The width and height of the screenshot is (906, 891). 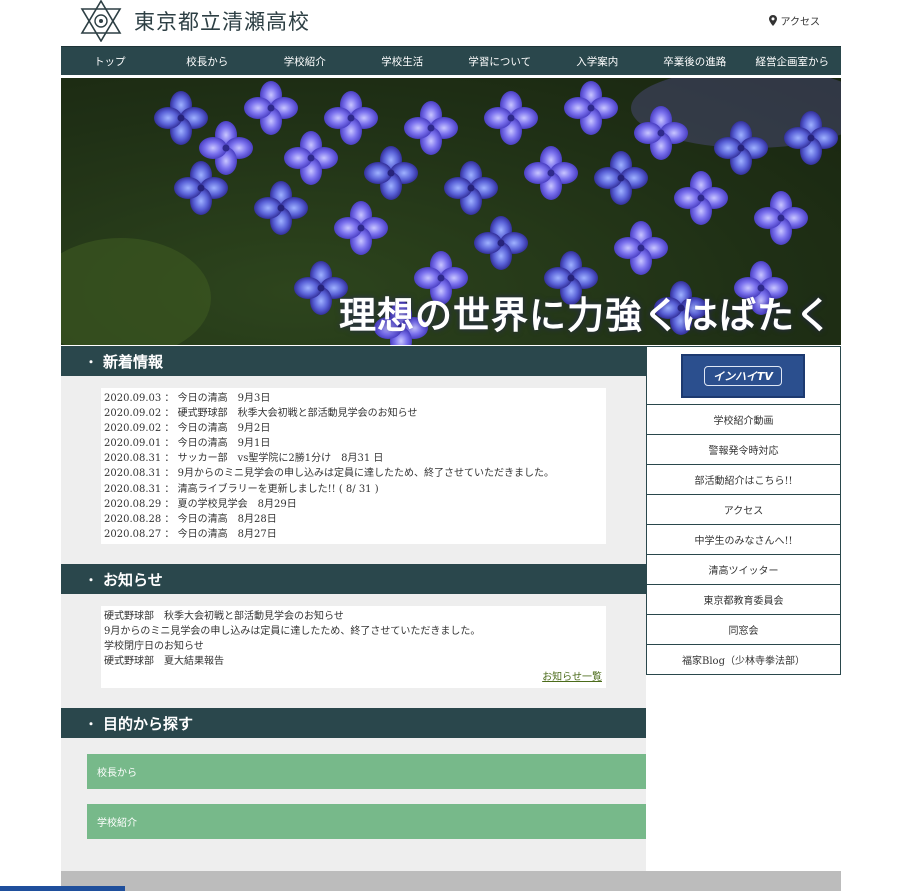 What do you see at coordinates (355, 398) in the screenshot?
I see `news-item: 2020.09.03 ： 今日の清高 9月3日` at bounding box center [355, 398].